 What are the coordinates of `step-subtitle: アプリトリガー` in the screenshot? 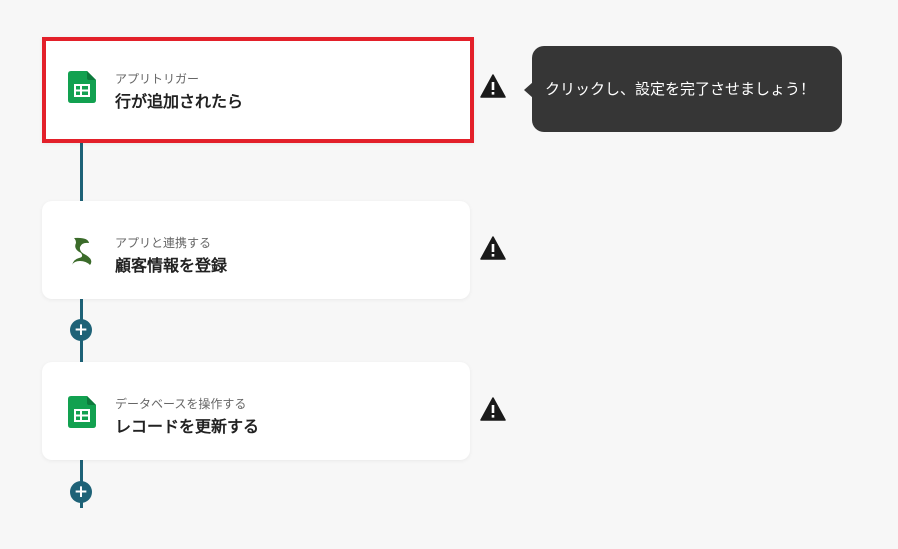 It's located at (157, 79).